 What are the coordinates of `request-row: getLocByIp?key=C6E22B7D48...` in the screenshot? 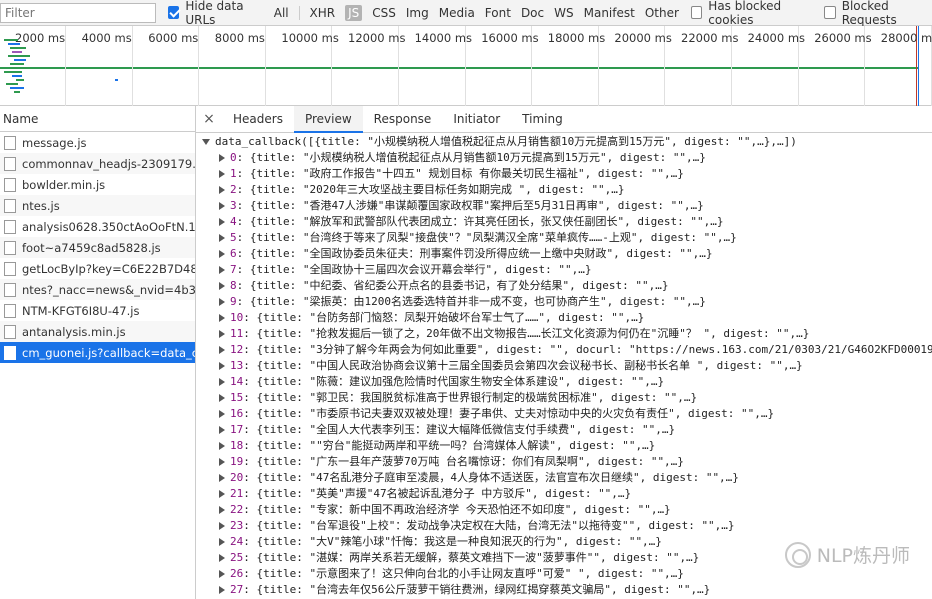 It's located at (97, 268).